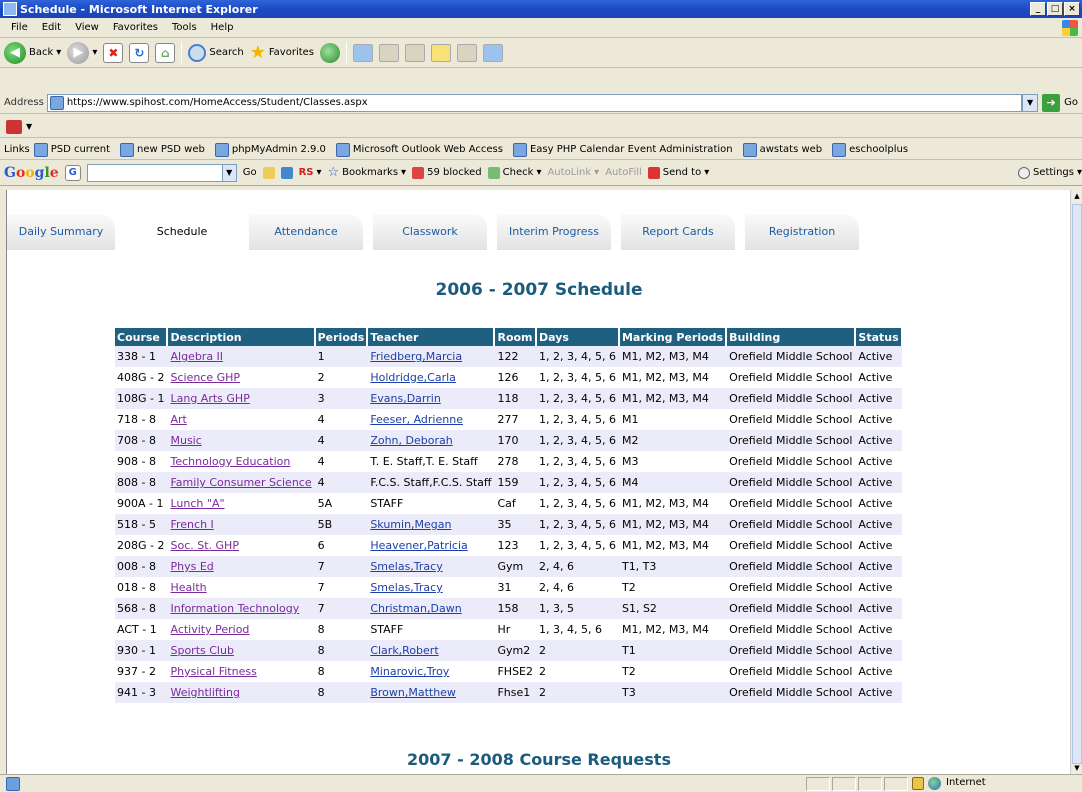  Describe the element at coordinates (191, 524) in the screenshot. I see `course-link: French I` at that location.